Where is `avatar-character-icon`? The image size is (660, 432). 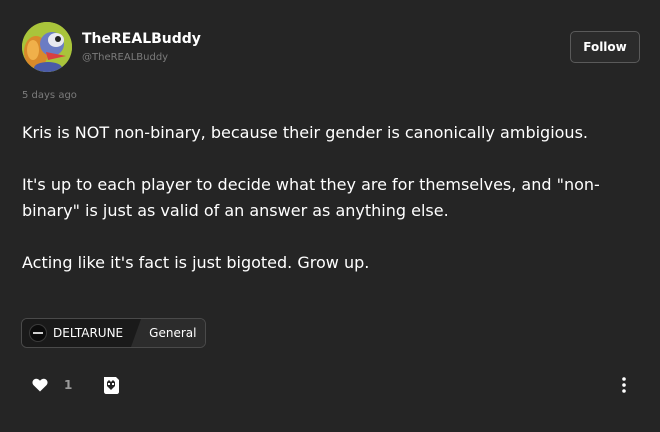
avatar-character-icon is located at coordinates (47, 47).